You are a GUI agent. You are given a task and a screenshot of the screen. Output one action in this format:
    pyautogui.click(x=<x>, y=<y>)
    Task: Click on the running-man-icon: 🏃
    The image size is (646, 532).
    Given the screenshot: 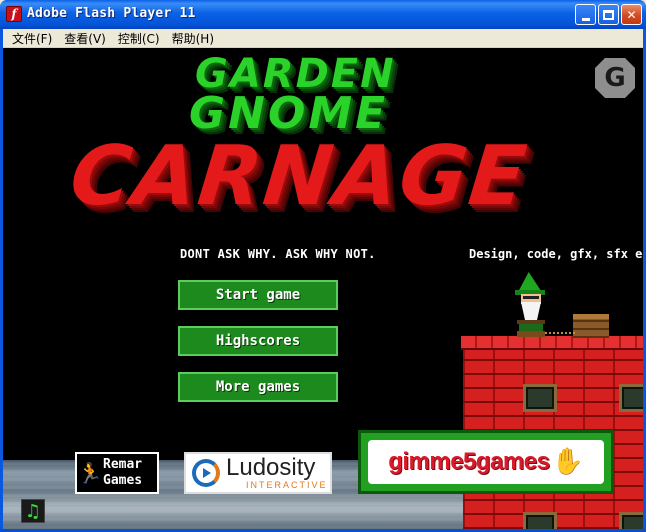 What is the action you would take?
    pyautogui.click(x=90, y=473)
    